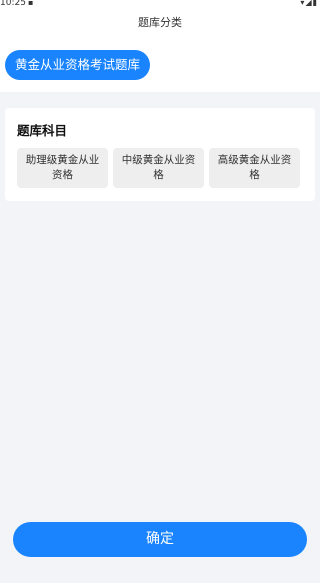 The image size is (320, 583). I want to click on page-title: 题库分类, so click(160, 22).